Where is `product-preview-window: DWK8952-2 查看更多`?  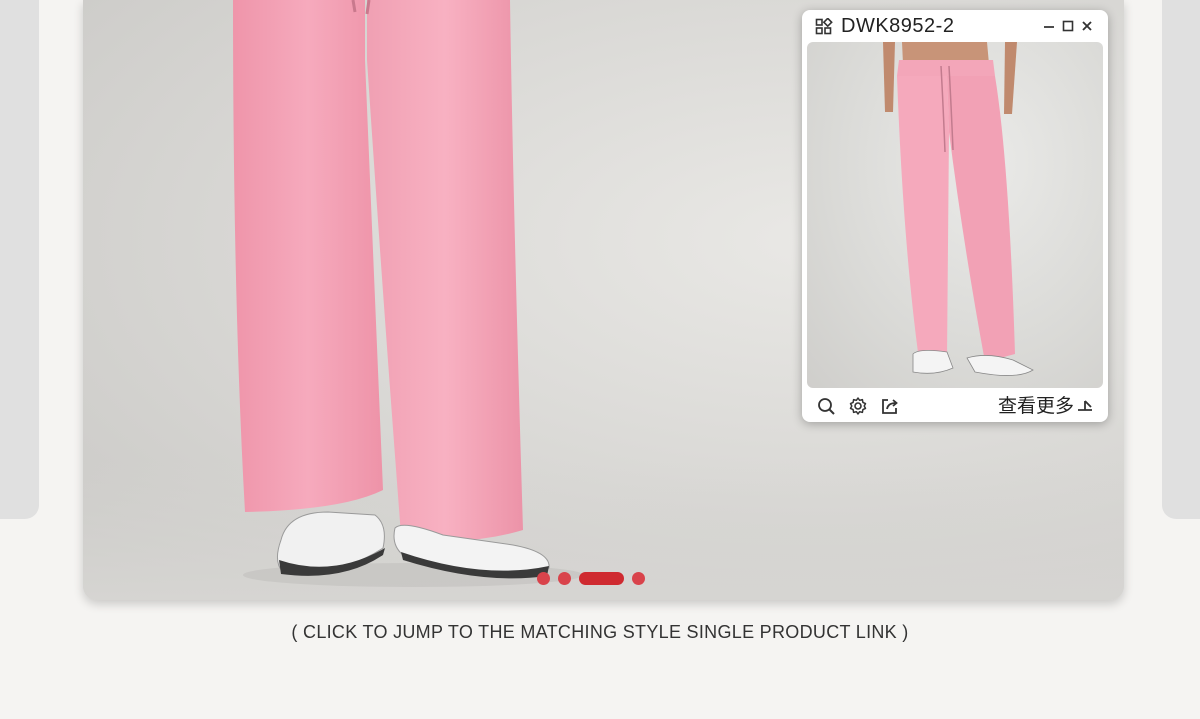
product-preview-window: DWK8952-2 查看更多 is located at coordinates (955, 216).